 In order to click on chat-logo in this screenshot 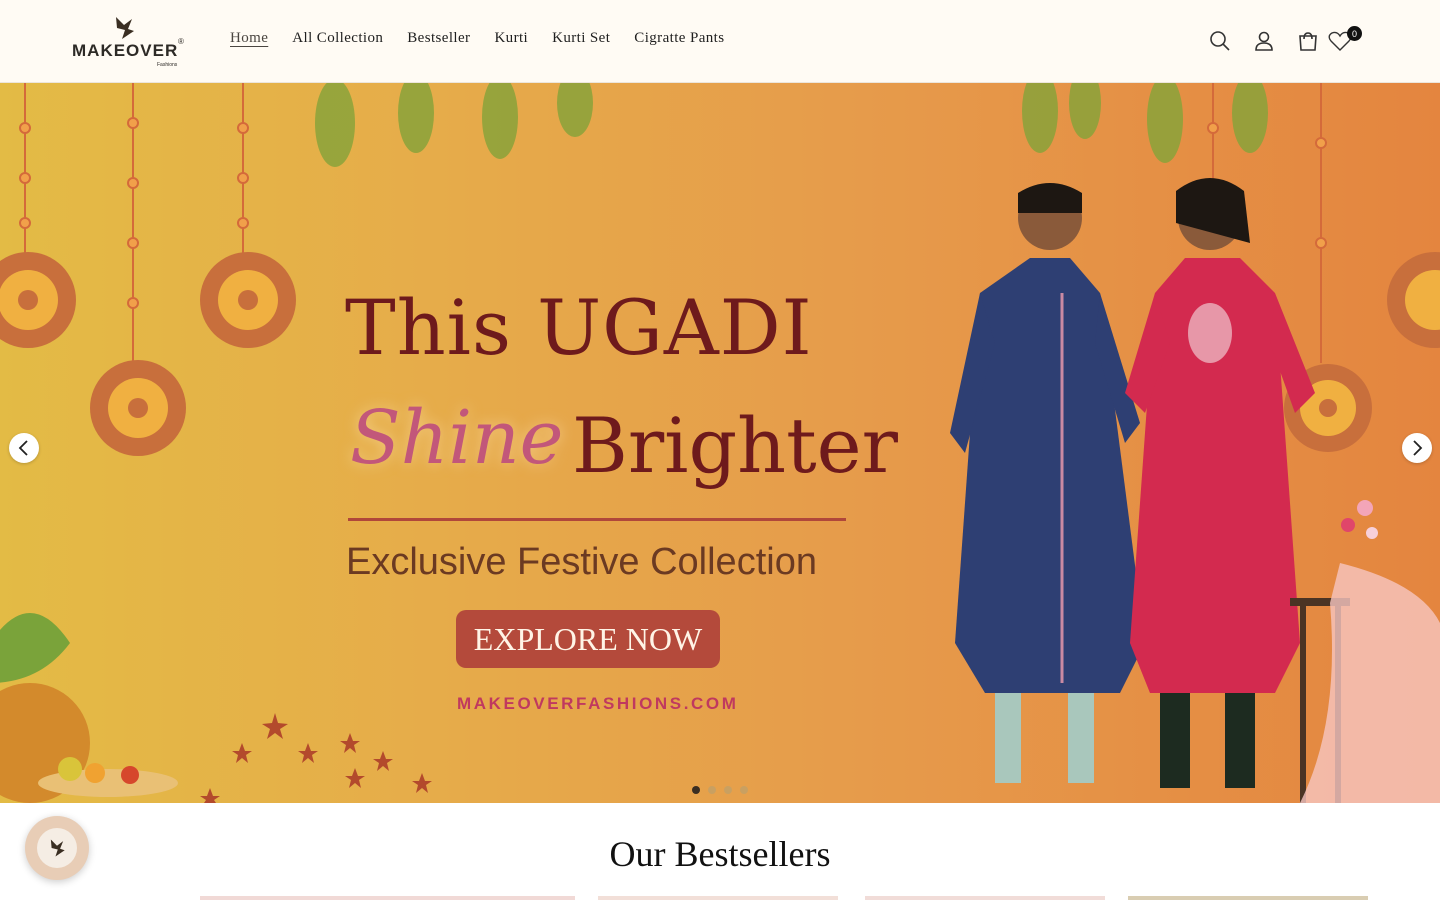, I will do `click(57, 848)`.